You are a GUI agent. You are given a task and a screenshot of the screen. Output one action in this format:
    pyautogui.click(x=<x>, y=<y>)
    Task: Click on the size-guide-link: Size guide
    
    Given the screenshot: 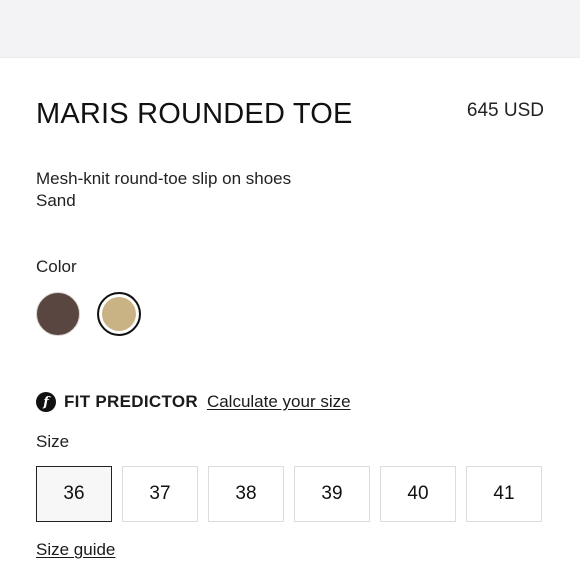 What is the action you would take?
    pyautogui.click(x=75, y=550)
    